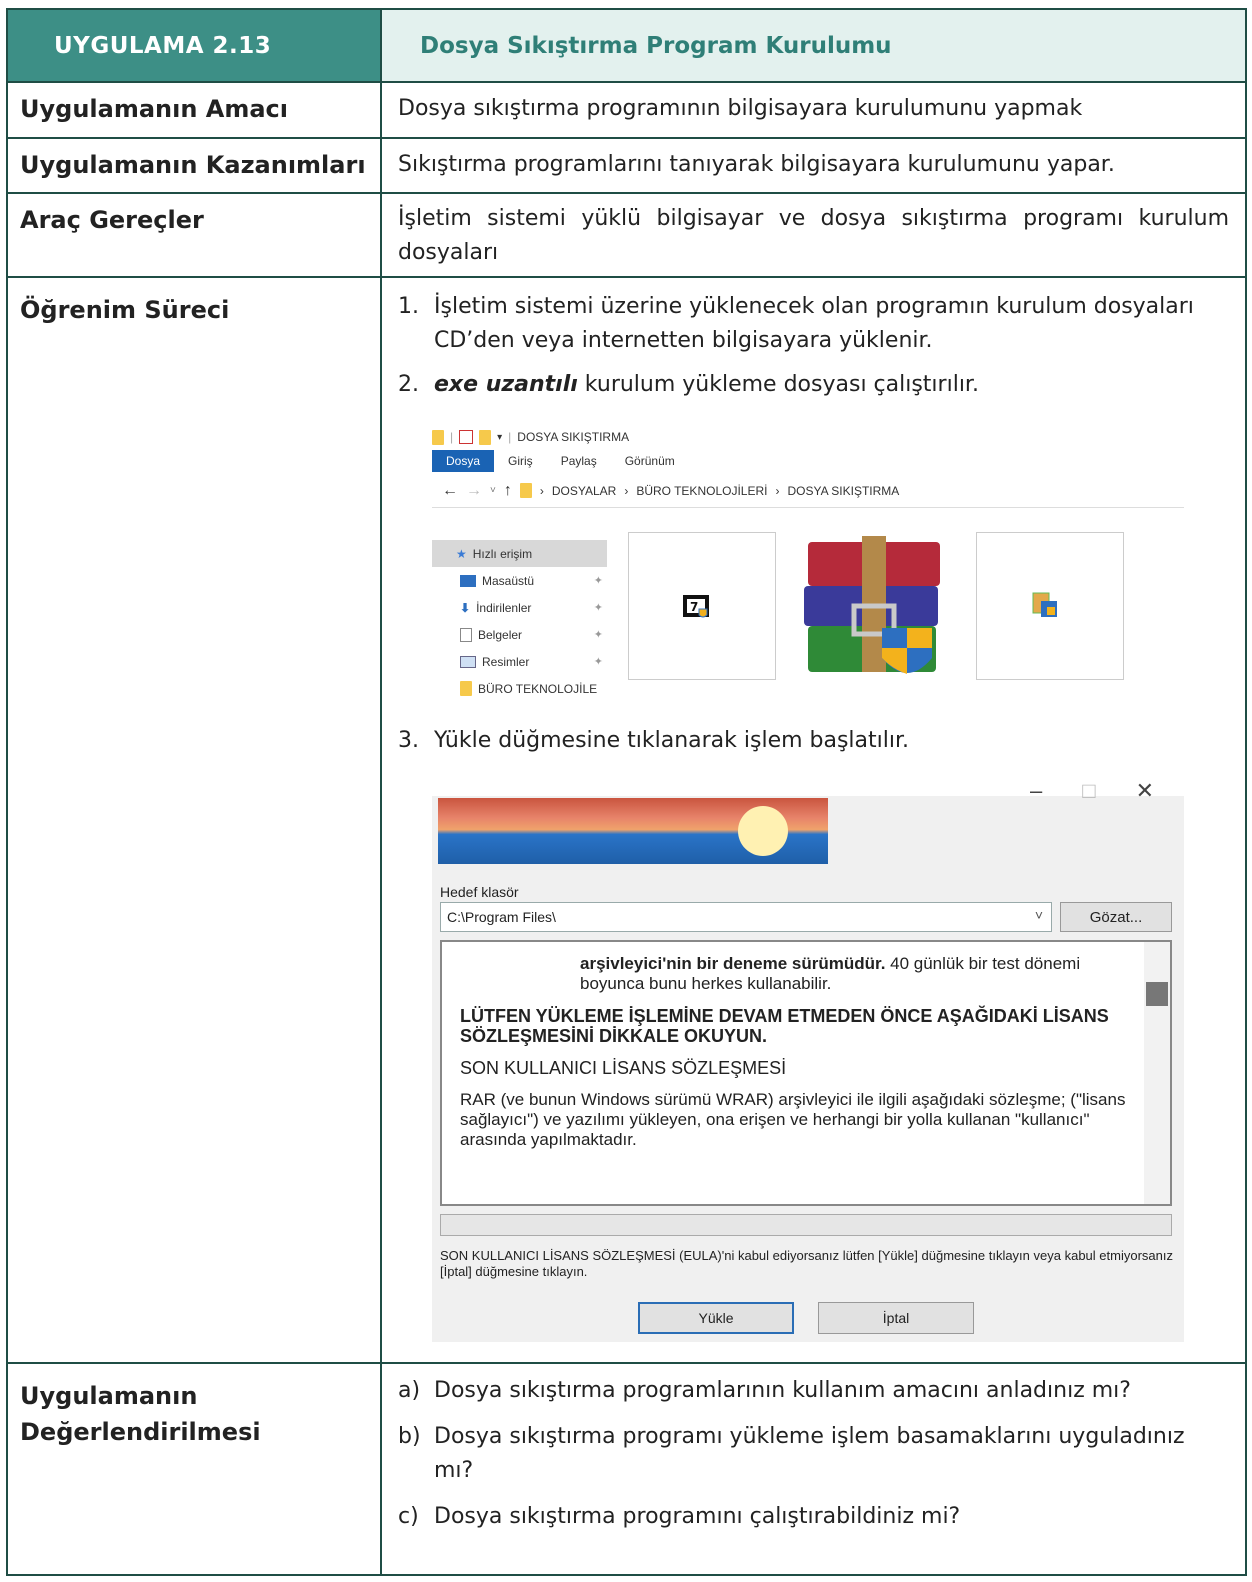  Describe the element at coordinates (112, 220) in the screenshot. I see `row-label: Araç Gereçler` at that location.